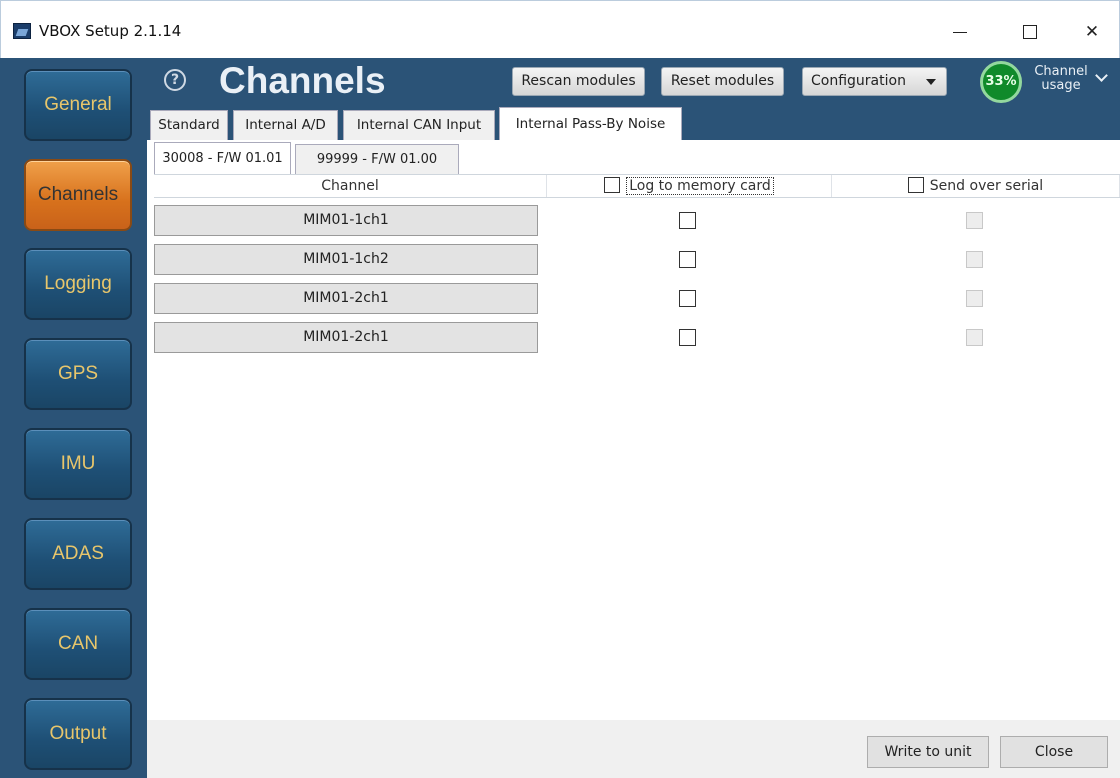  Describe the element at coordinates (1001, 82) in the screenshot. I see `channel-usage-gauge: 33%` at that location.